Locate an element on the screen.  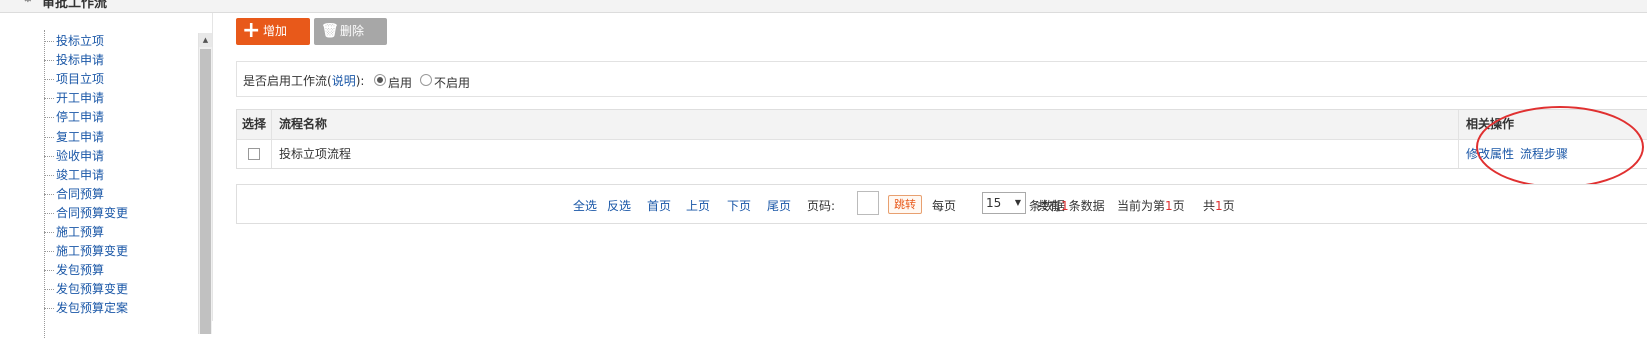
highlight-circle is located at coordinates (1560, 147).